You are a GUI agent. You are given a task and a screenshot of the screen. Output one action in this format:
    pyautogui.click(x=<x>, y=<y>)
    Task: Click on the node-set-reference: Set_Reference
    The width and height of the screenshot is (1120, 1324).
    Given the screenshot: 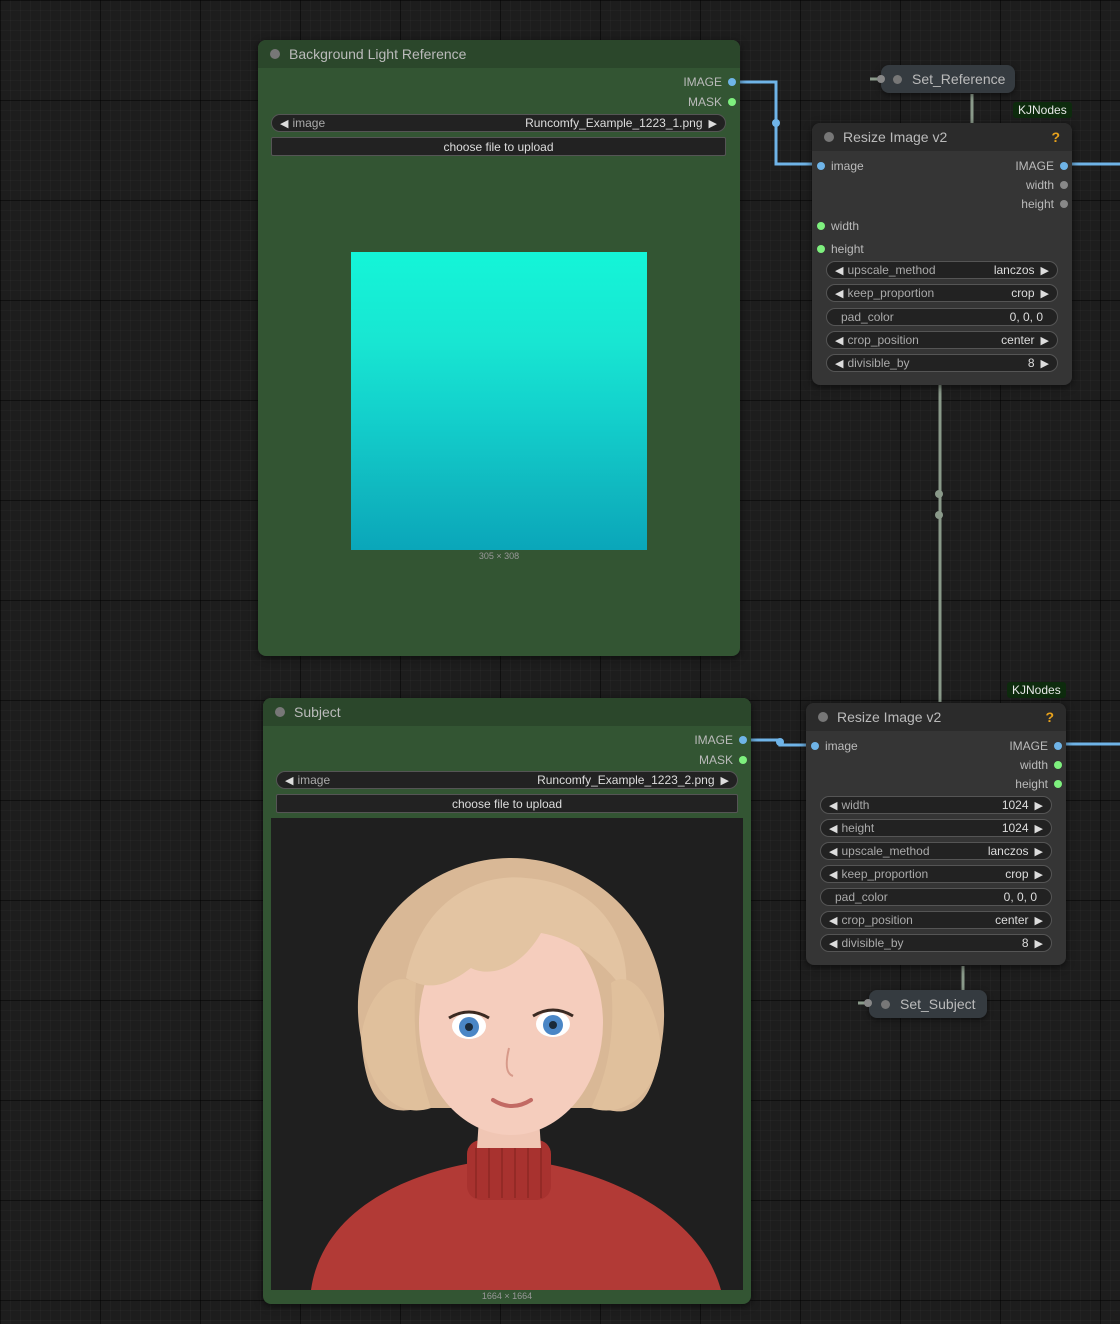 What is the action you would take?
    pyautogui.click(x=948, y=79)
    